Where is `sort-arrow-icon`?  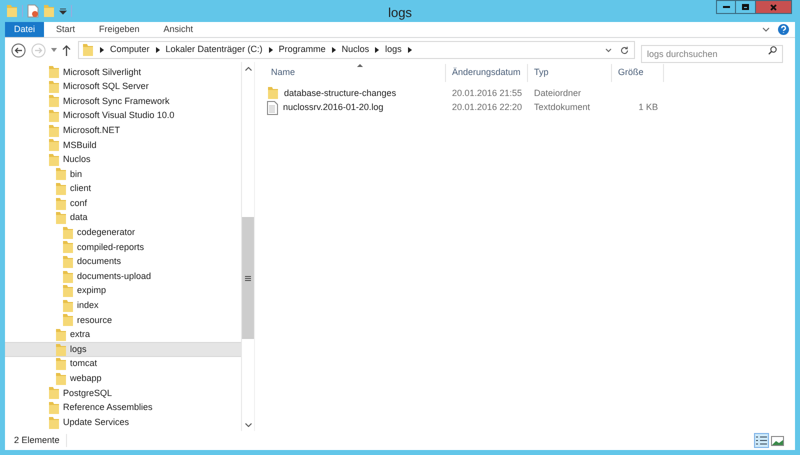 sort-arrow-icon is located at coordinates (360, 65).